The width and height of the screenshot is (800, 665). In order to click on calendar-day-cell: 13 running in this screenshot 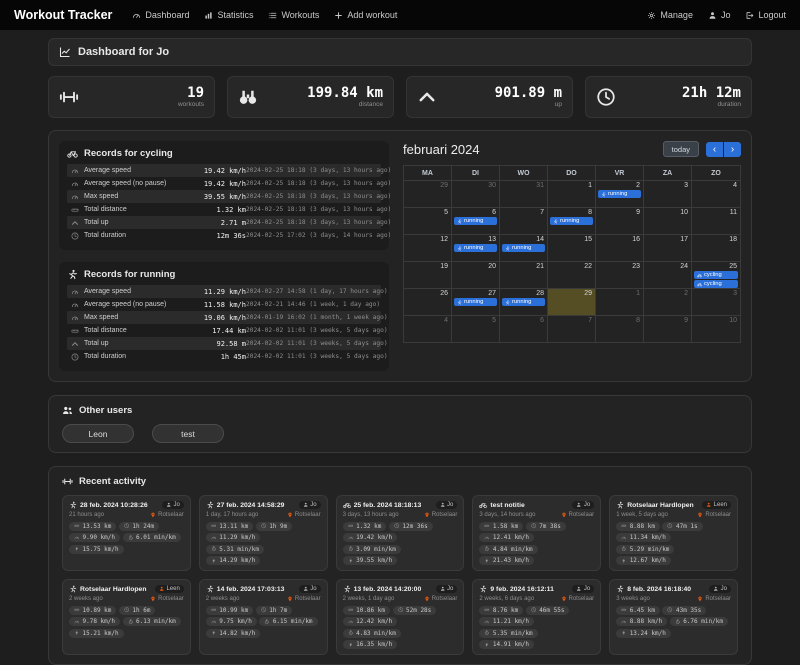, I will do `click(476, 247)`.